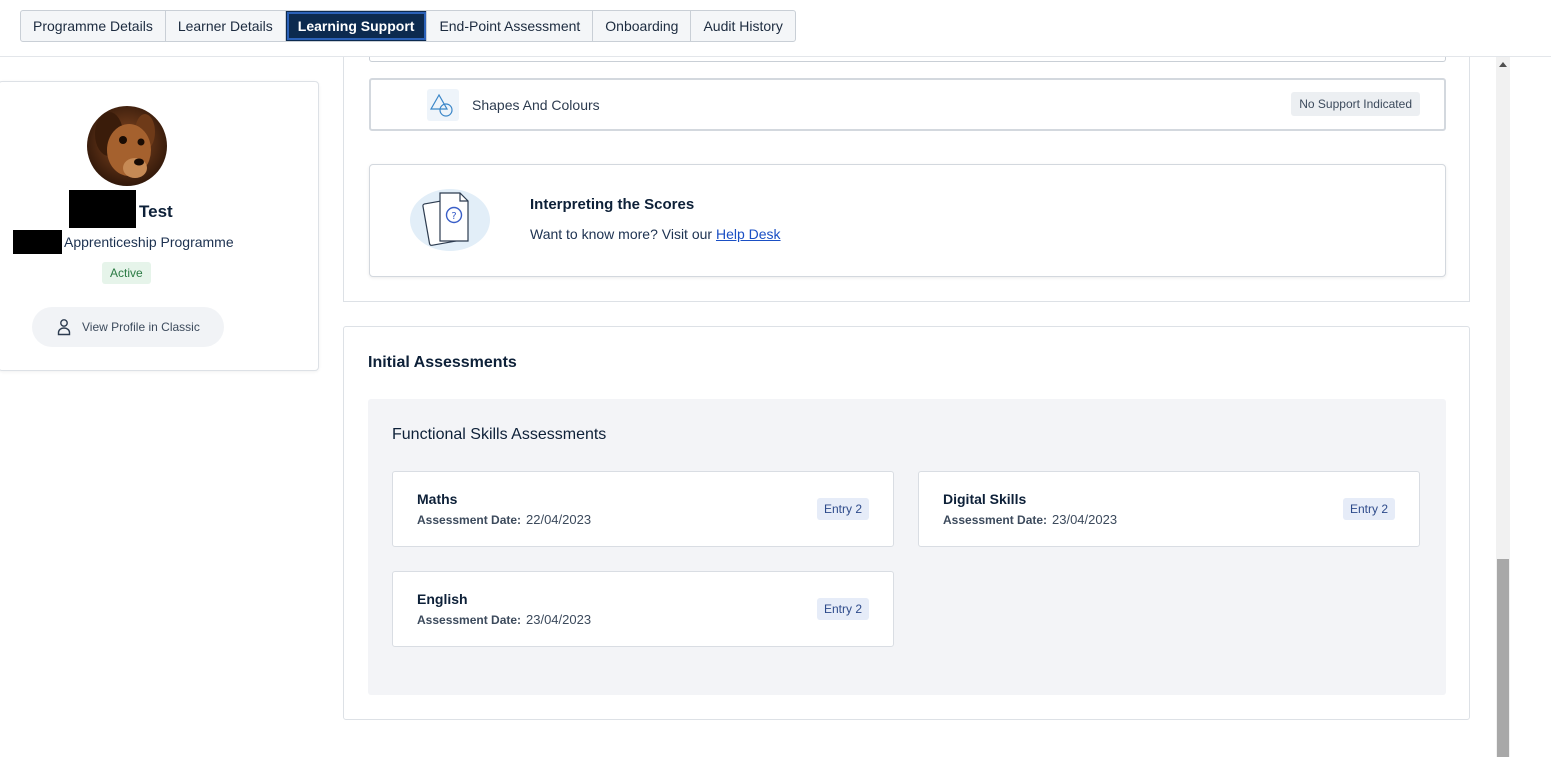 Image resolution: width=1551 pixels, height=757 pixels. I want to click on support-item-shapes-colours: Shapes And Colours No Support Indicated, so click(907, 104).